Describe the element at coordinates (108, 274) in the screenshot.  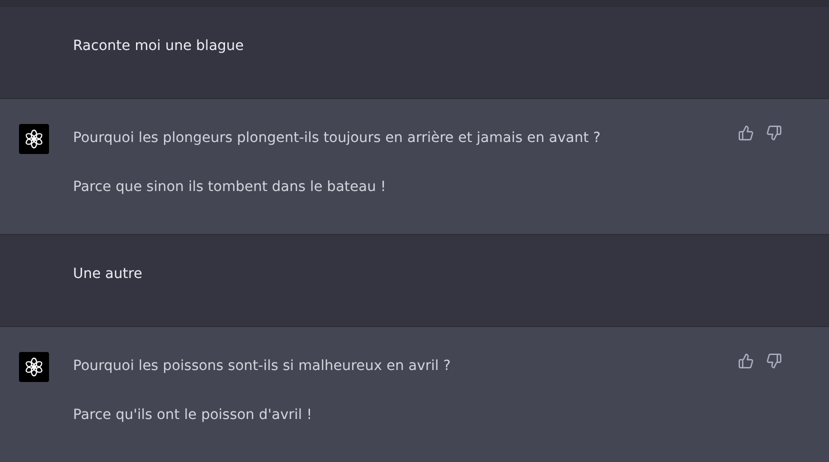
I see `message-text: Une autre` at that location.